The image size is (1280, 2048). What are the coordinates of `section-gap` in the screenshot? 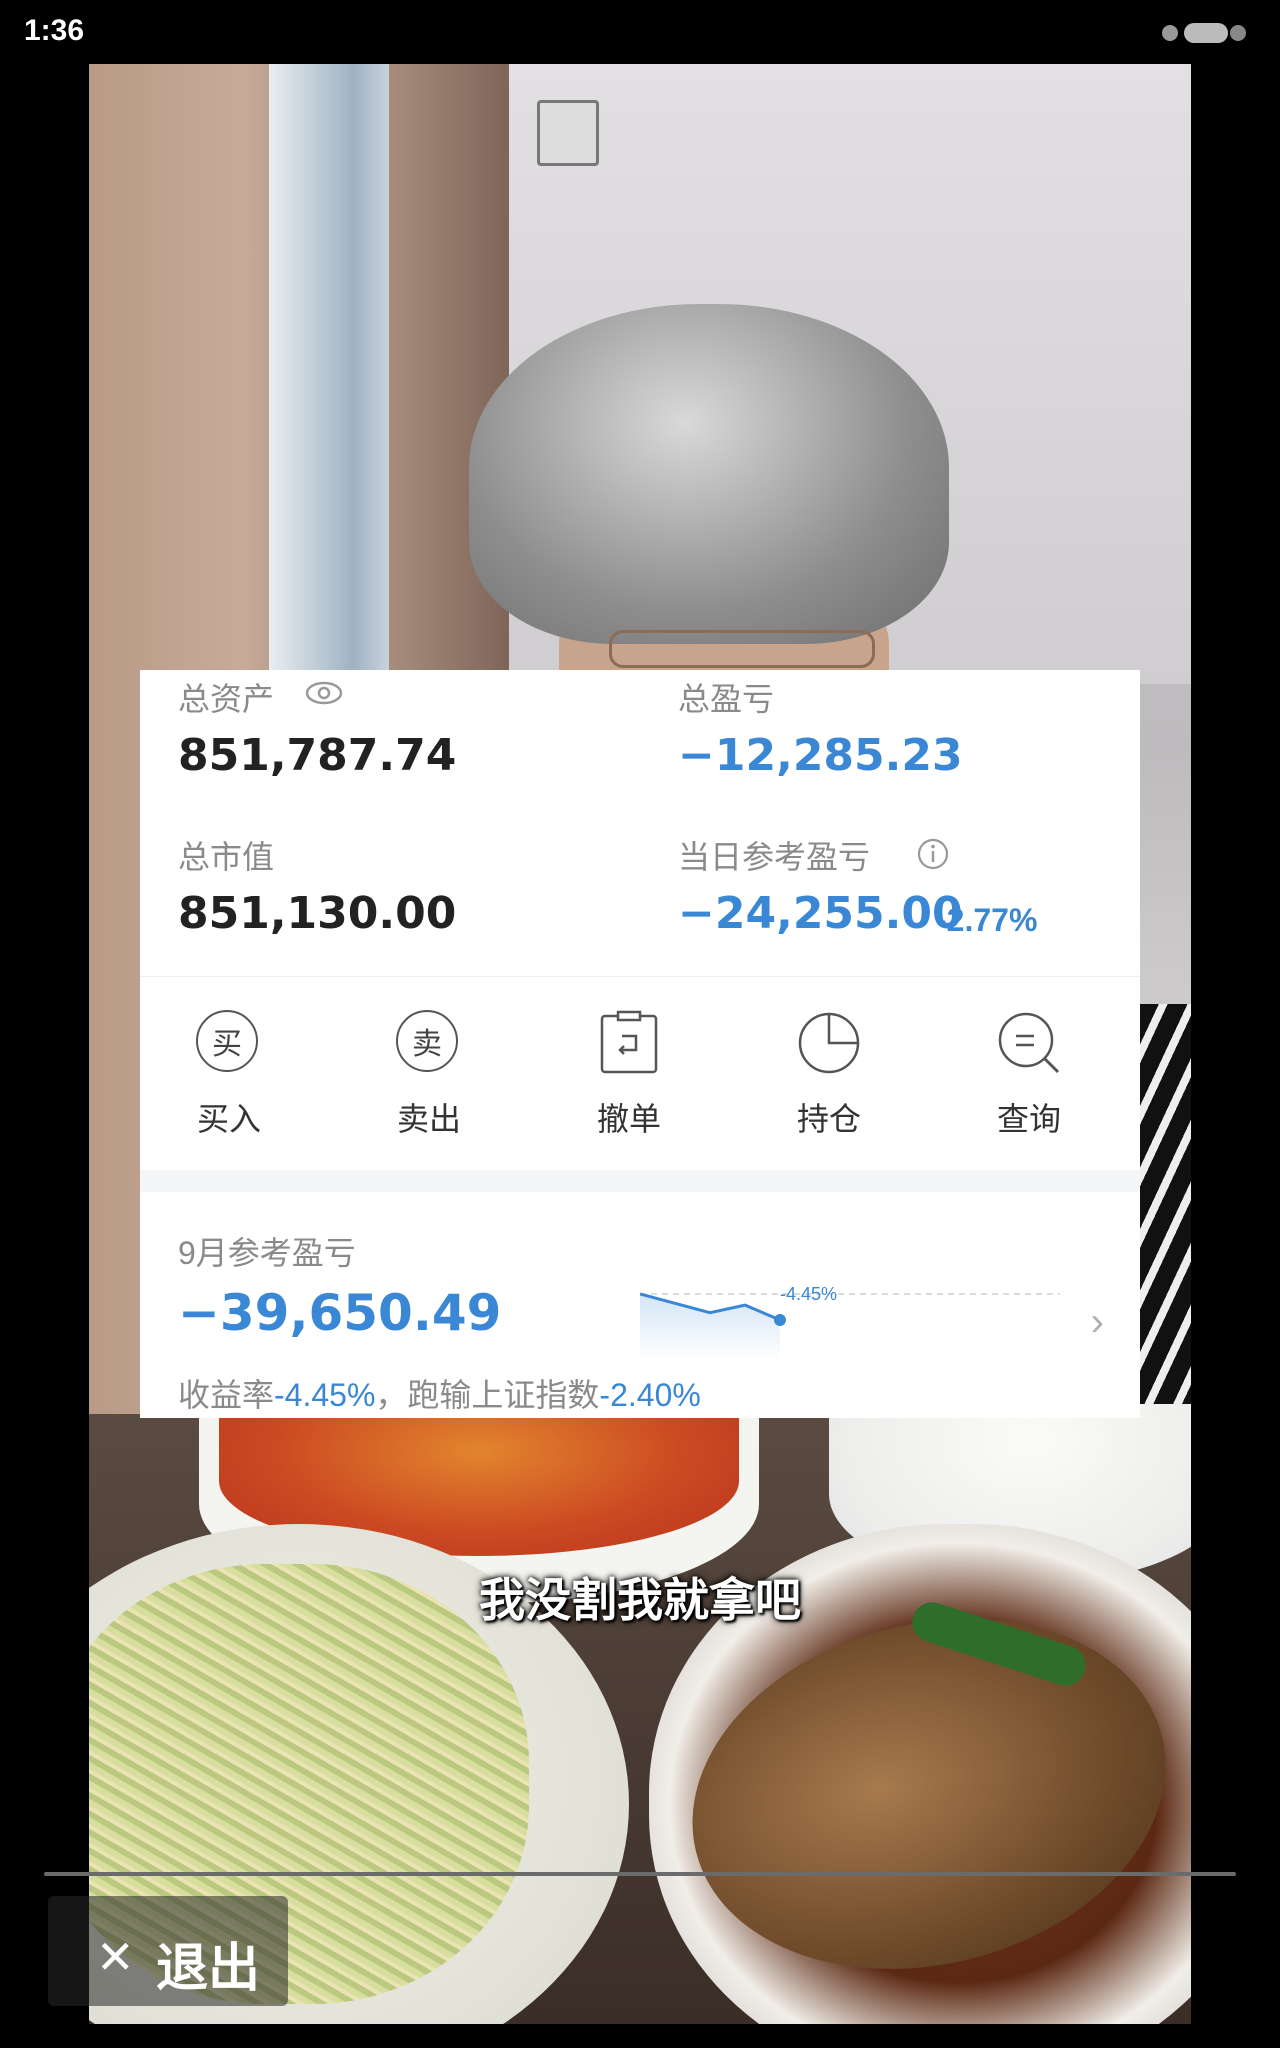 It's located at (640, 1181).